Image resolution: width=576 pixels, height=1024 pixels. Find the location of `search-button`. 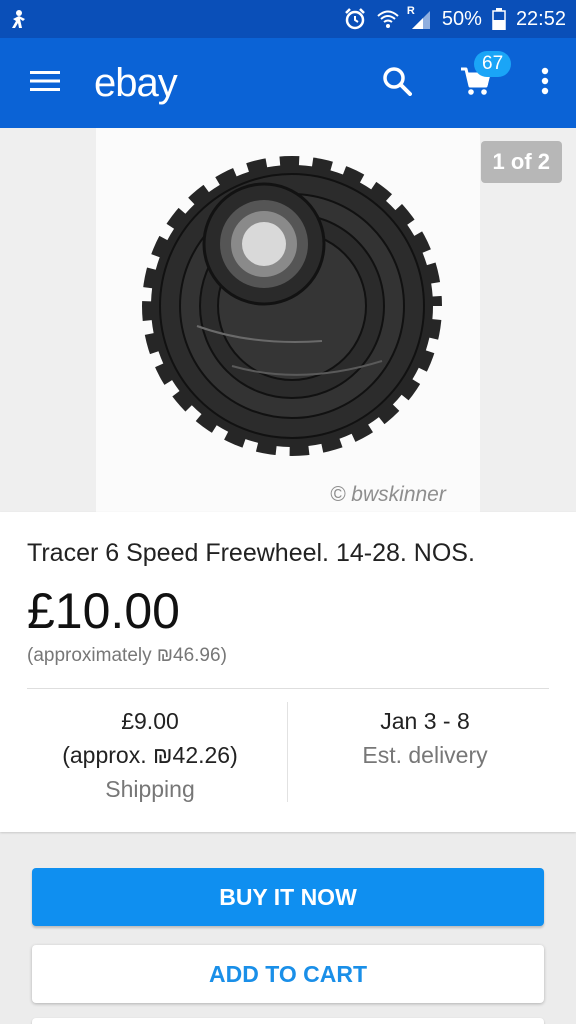

search-button is located at coordinates (397, 83).